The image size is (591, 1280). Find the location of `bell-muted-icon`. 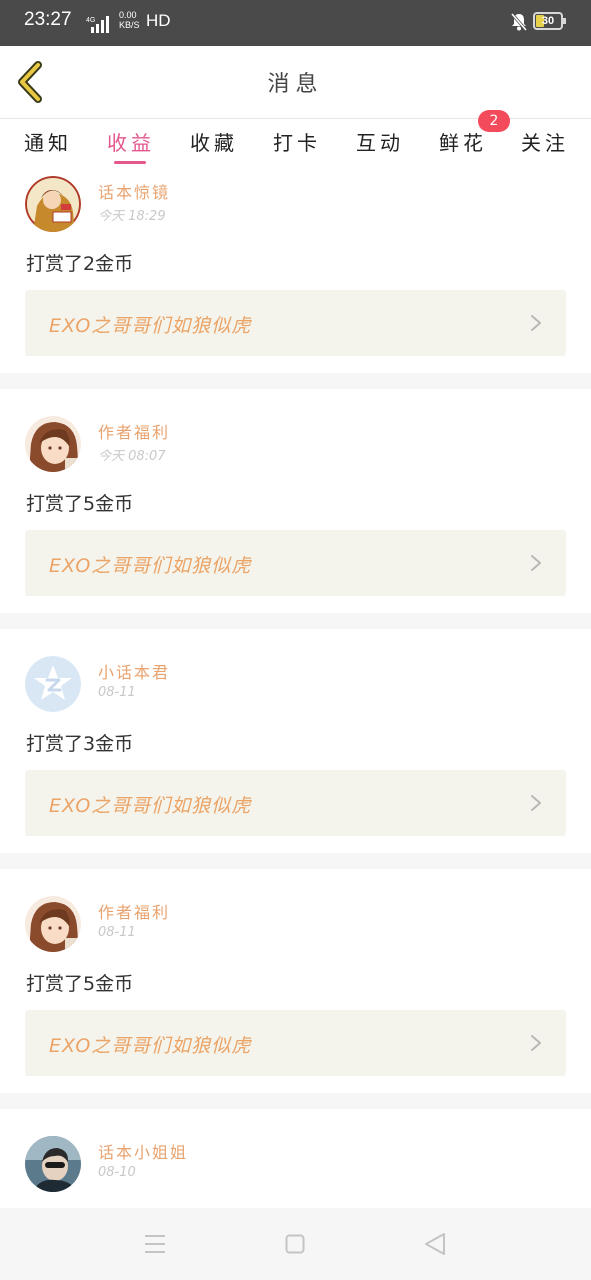

bell-muted-icon is located at coordinates (519, 24).